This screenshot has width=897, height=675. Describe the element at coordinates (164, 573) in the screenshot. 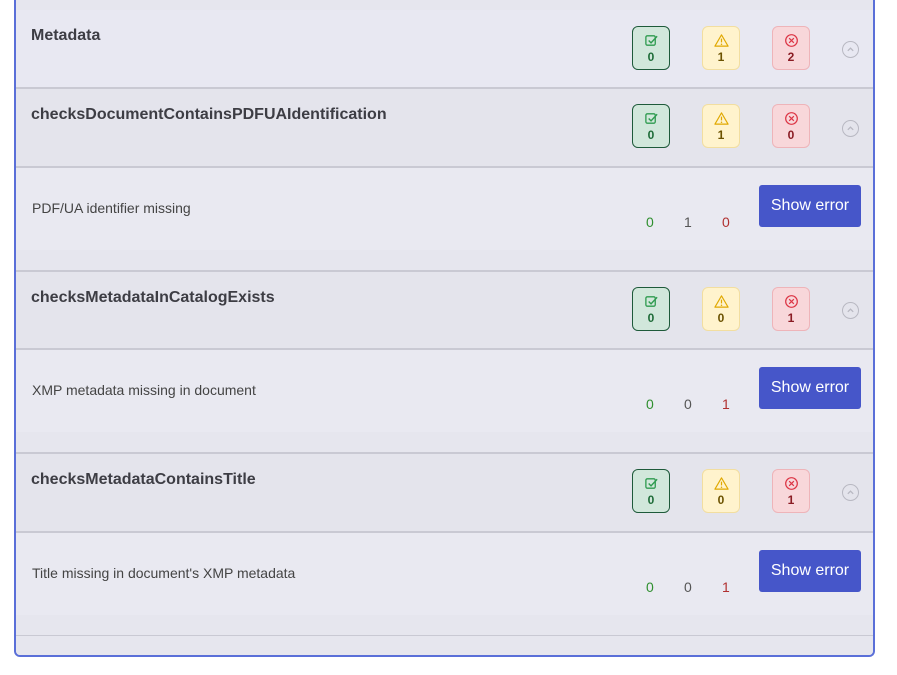

I see `error-message: Title missing in document's XMP metadata` at that location.